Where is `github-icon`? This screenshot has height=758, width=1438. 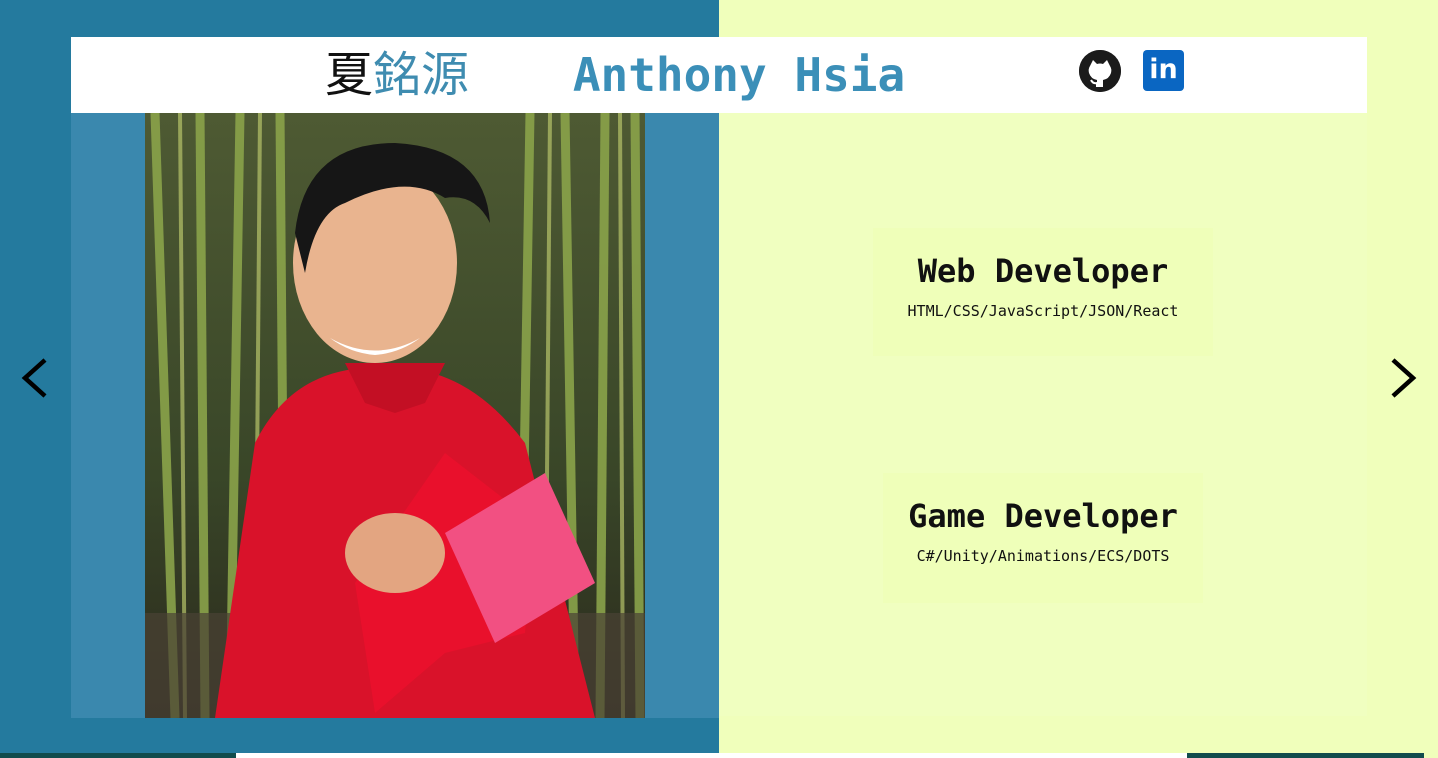
github-icon is located at coordinates (1100, 71).